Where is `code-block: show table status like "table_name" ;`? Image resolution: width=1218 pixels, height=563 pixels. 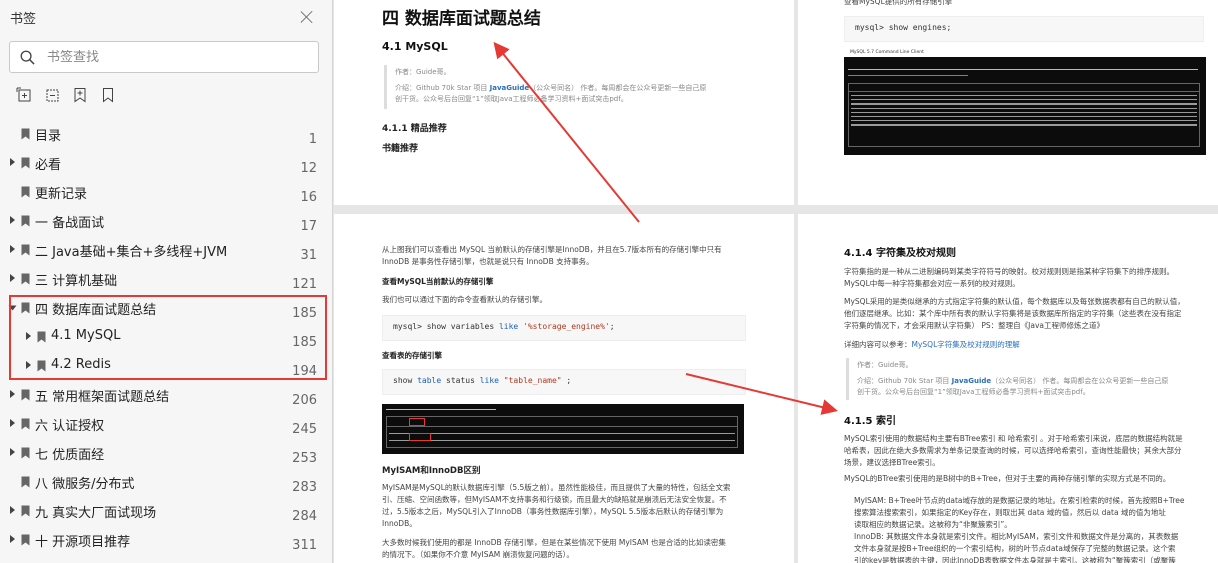
code-block: show table status like "table_name" ; is located at coordinates (564, 382).